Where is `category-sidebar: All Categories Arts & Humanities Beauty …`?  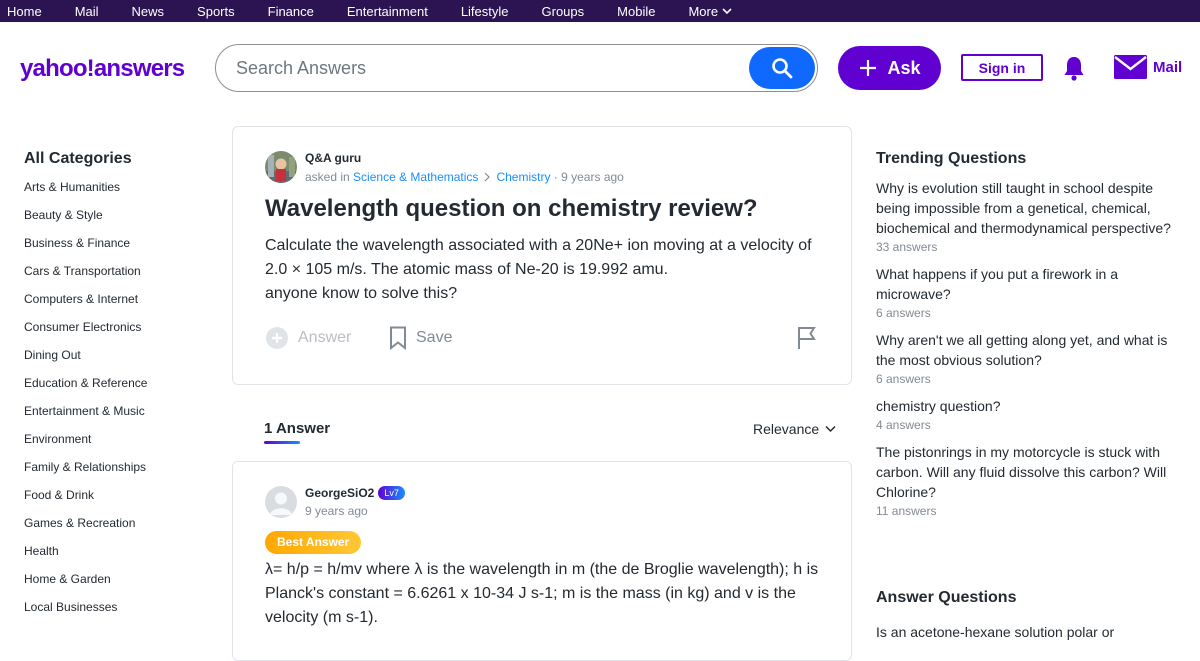 category-sidebar: All Categories Arts & Humanities Beauty … is located at coordinates (119, 389).